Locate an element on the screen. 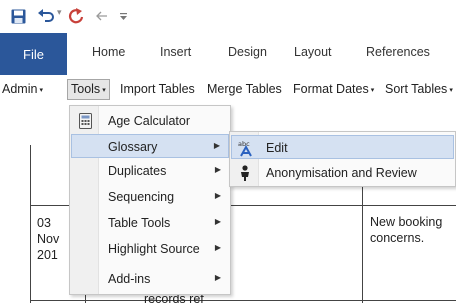  tab-home: Home is located at coordinates (108, 52).